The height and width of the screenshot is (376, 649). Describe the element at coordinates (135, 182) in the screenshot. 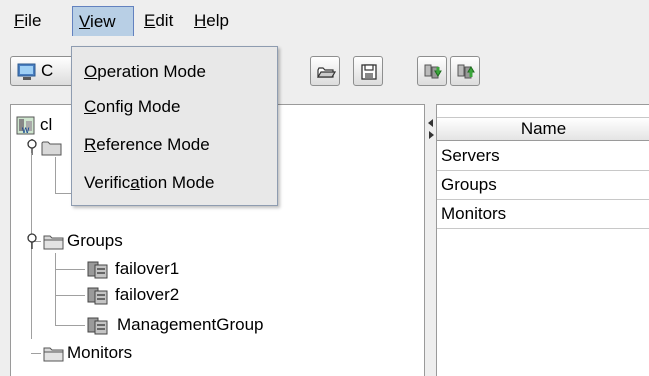

I see `menu-item-mnemonic: a` at that location.